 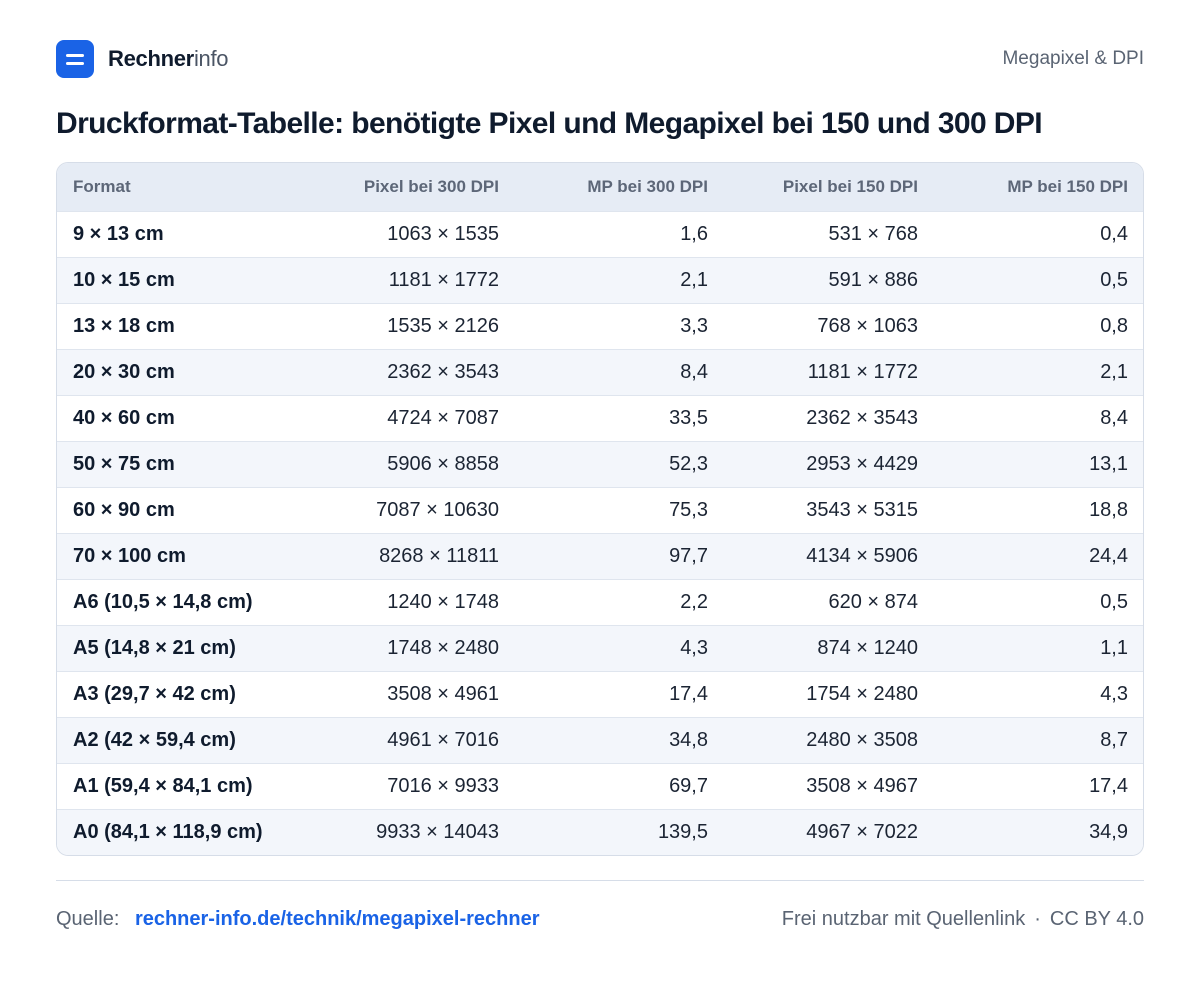 What do you see at coordinates (867, 325) in the screenshot?
I see `value-cell: 768 × 1063` at bounding box center [867, 325].